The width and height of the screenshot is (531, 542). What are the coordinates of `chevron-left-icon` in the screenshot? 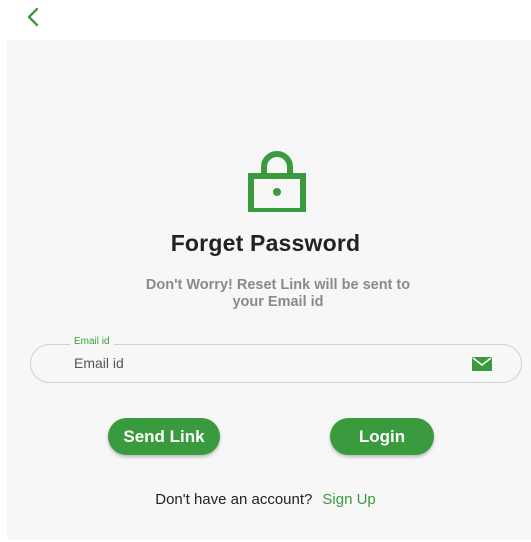 It's located at (33, 17).